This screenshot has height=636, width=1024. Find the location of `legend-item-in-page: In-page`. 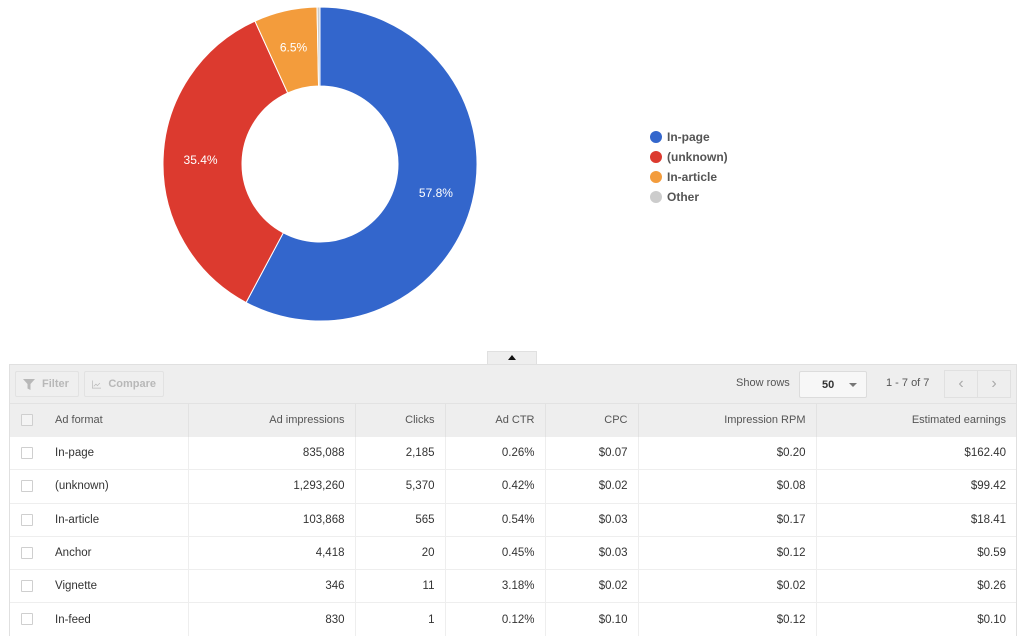

legend-item-in-page: In-page is located at coordinates (689, 137).